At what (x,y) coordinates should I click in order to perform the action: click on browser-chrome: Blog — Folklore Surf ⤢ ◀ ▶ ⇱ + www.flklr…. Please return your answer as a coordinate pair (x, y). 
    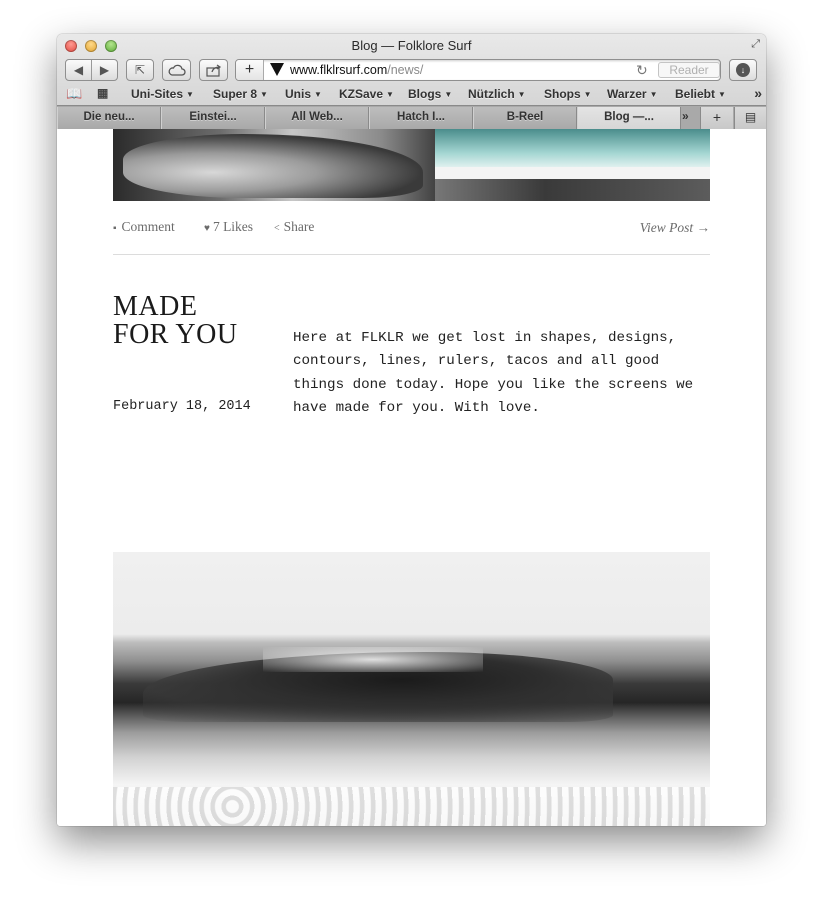
    Looking at the image, I should click on (411, 81).